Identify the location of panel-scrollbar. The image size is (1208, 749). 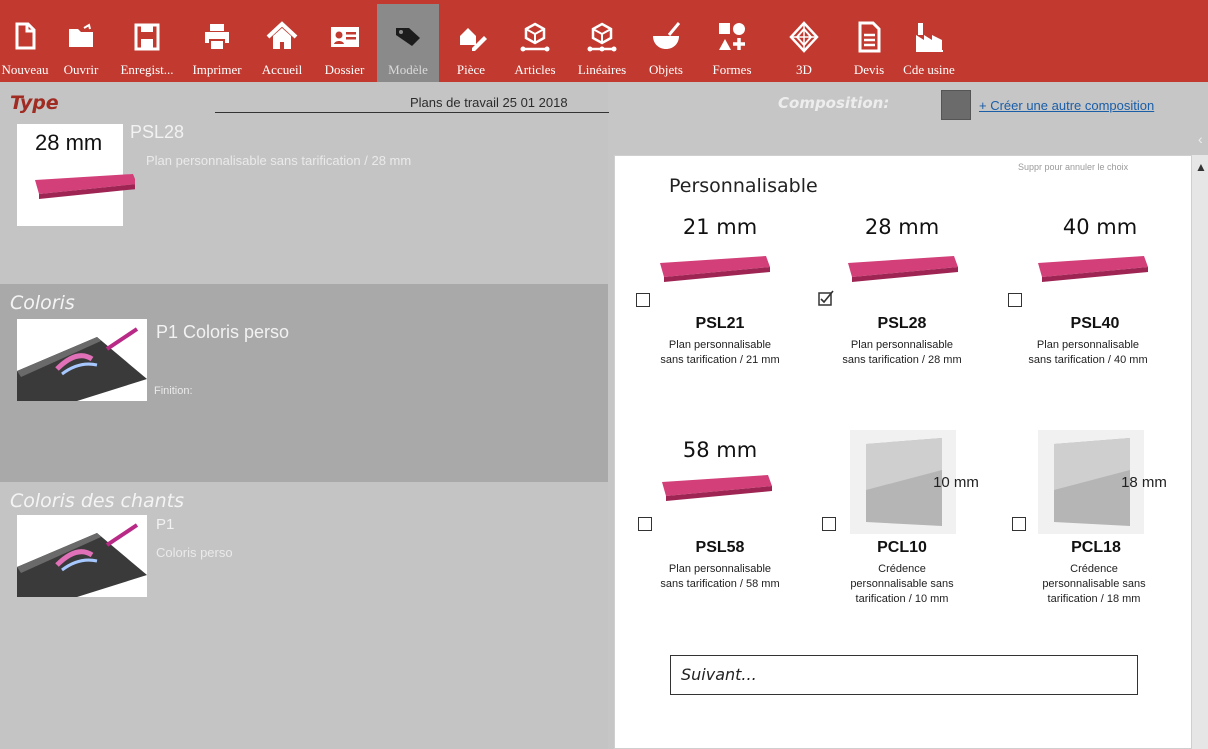
(1200, 452).